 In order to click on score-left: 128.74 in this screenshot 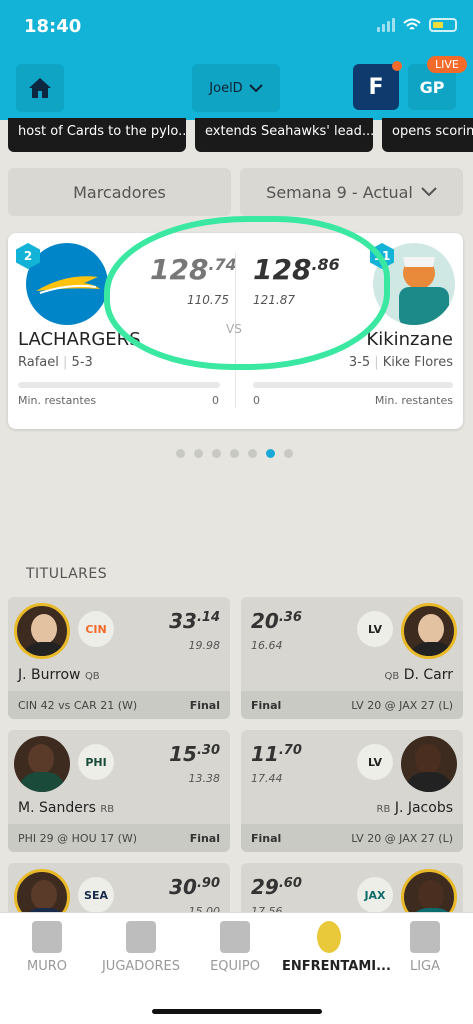, I will do `click(193, 269)`.